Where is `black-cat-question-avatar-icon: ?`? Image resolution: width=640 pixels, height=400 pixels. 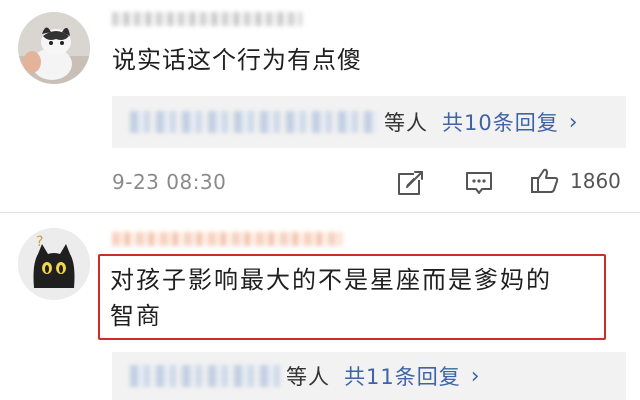 black-cat-question-avatar-icon: ? is located at coordinates (54, 264).